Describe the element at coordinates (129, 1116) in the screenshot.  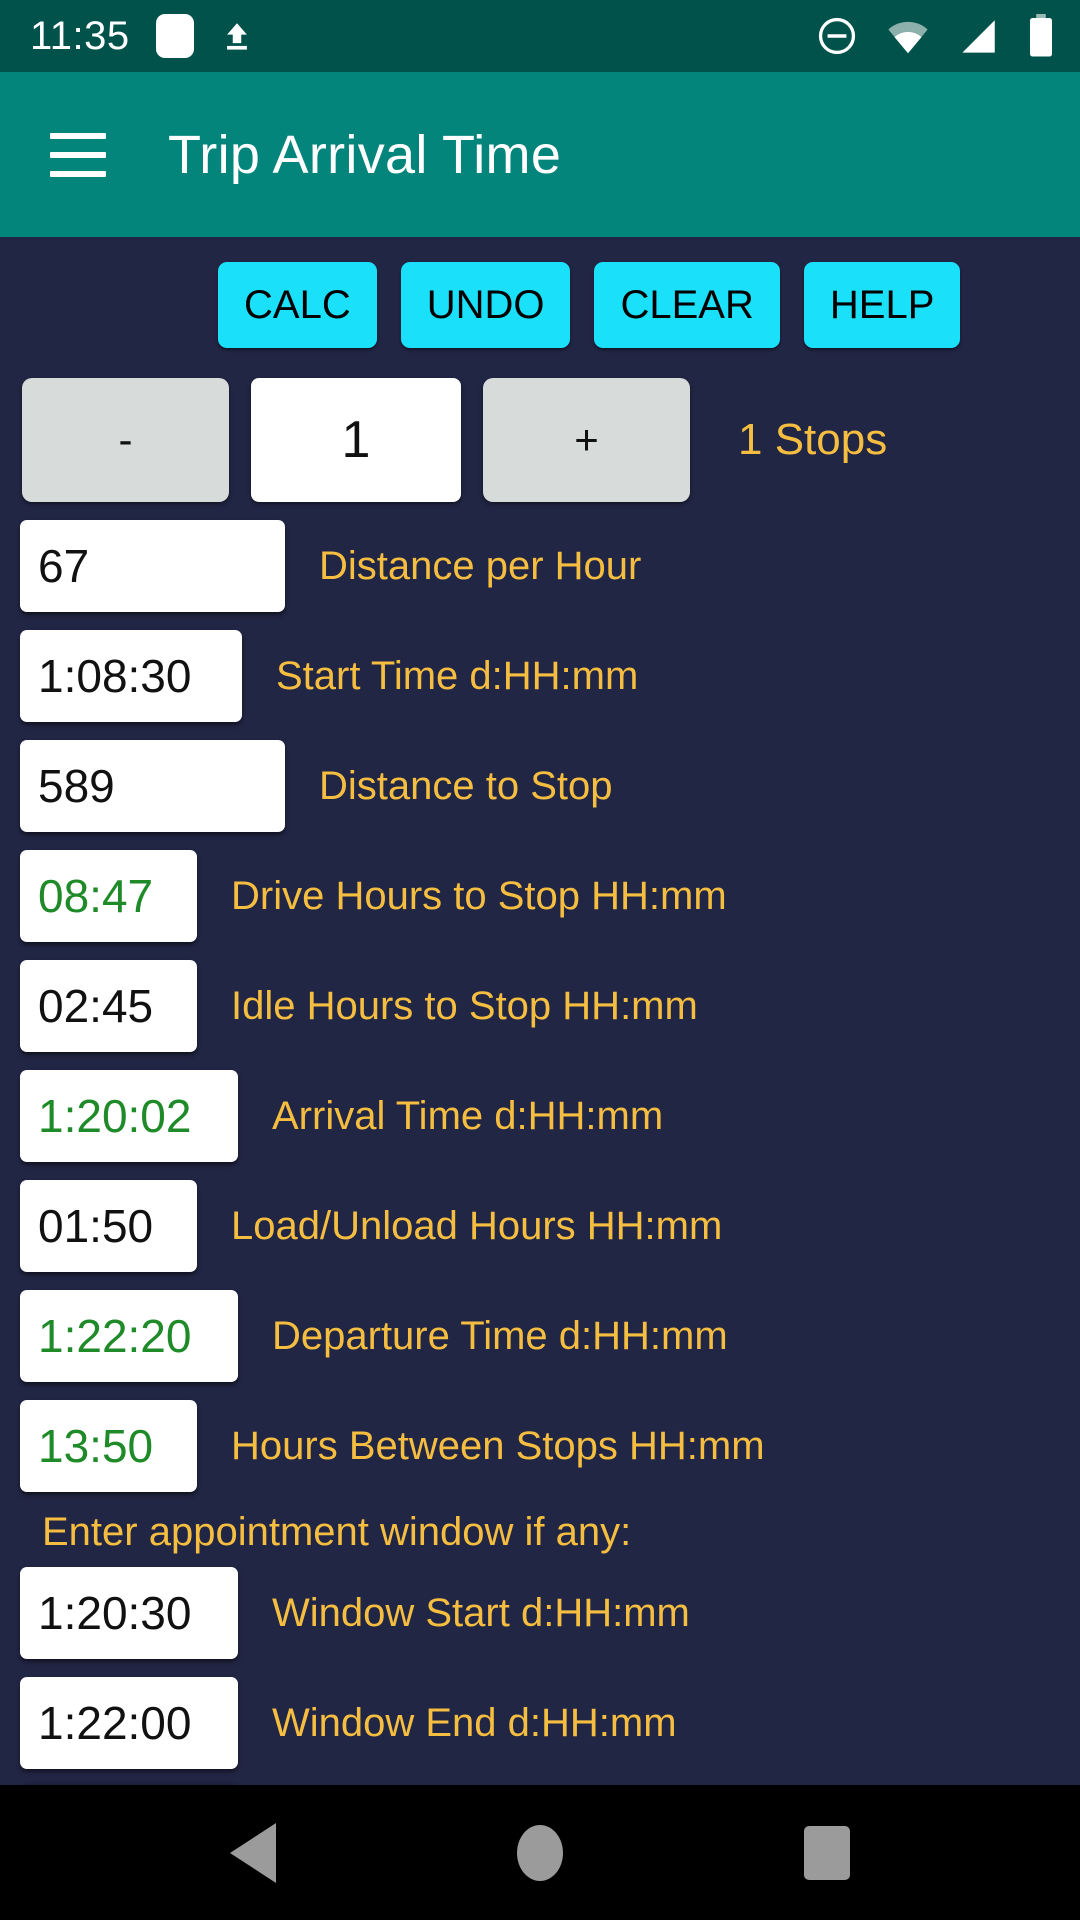
I see `field-value-input: 1:20:02` at that location.